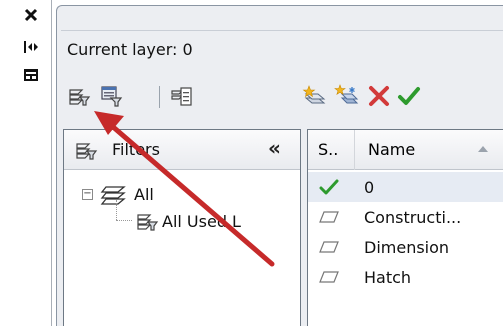  I want to click on filters-label: Filters, so click(136, 149).